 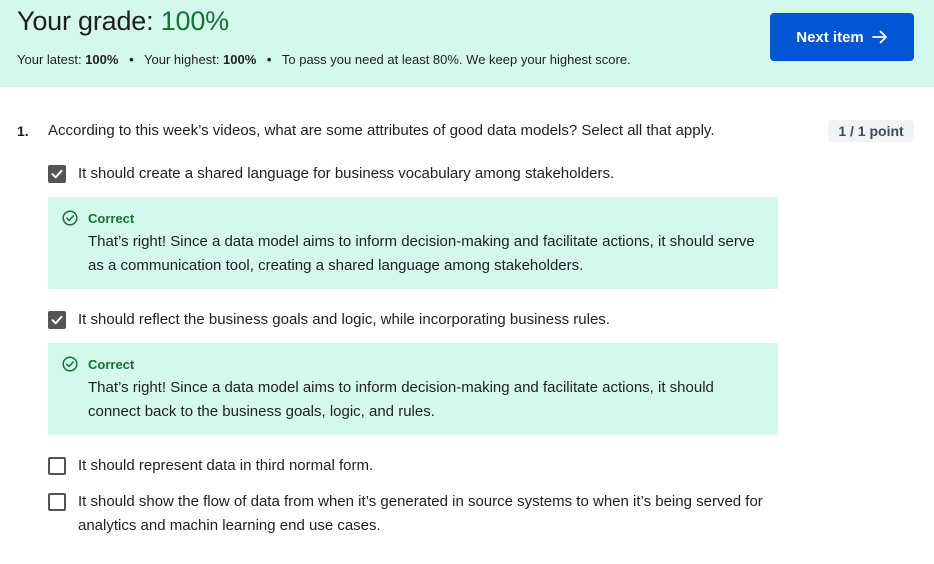 I want to click on grade-value: 100%, so click(x=194, y=21).